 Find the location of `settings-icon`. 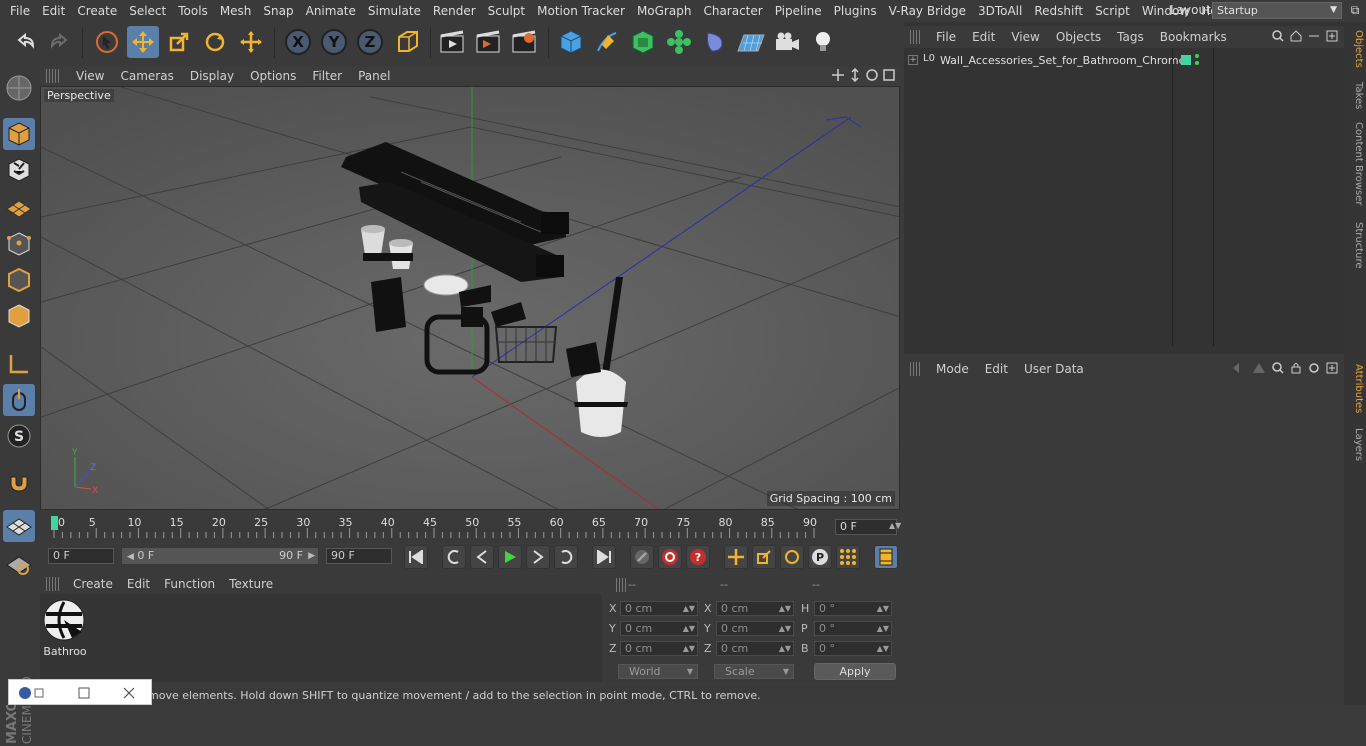

settings-icon is located at coordinates (1314, 368).